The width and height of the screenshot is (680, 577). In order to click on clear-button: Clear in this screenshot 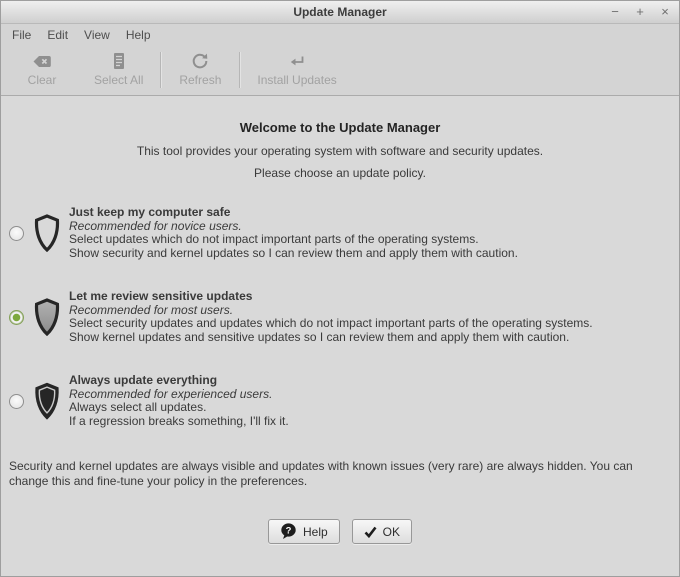, I will do `click(42, 70)`.